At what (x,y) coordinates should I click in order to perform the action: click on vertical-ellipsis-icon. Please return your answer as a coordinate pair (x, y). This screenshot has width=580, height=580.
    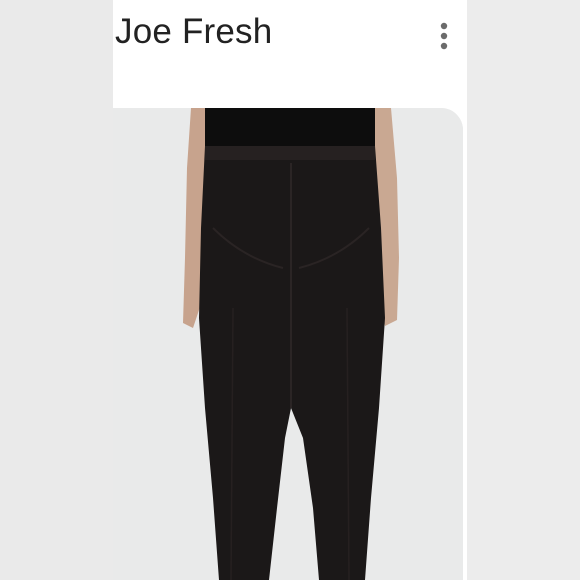
    Looking at the image, I should click on (444, 36).